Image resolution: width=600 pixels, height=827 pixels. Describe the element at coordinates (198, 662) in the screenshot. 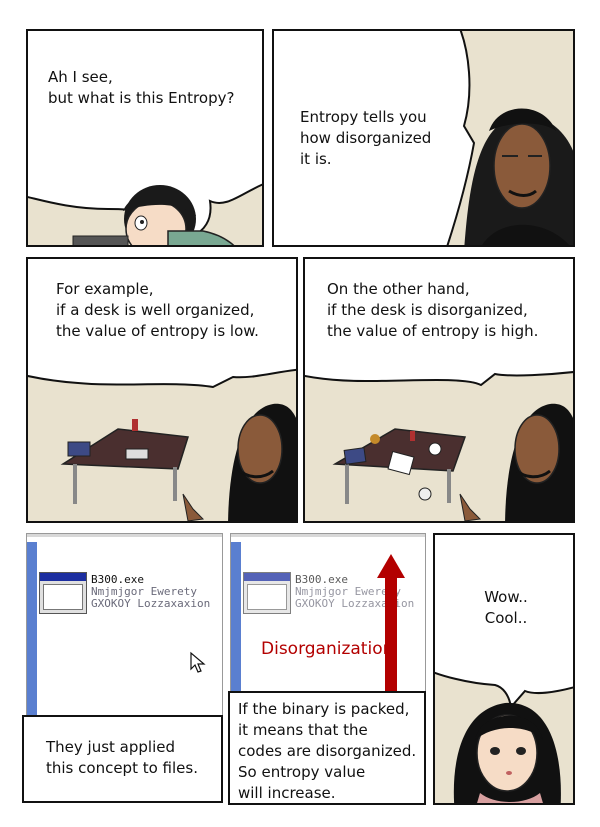

I see `mouse-cursor-icon` at that location.